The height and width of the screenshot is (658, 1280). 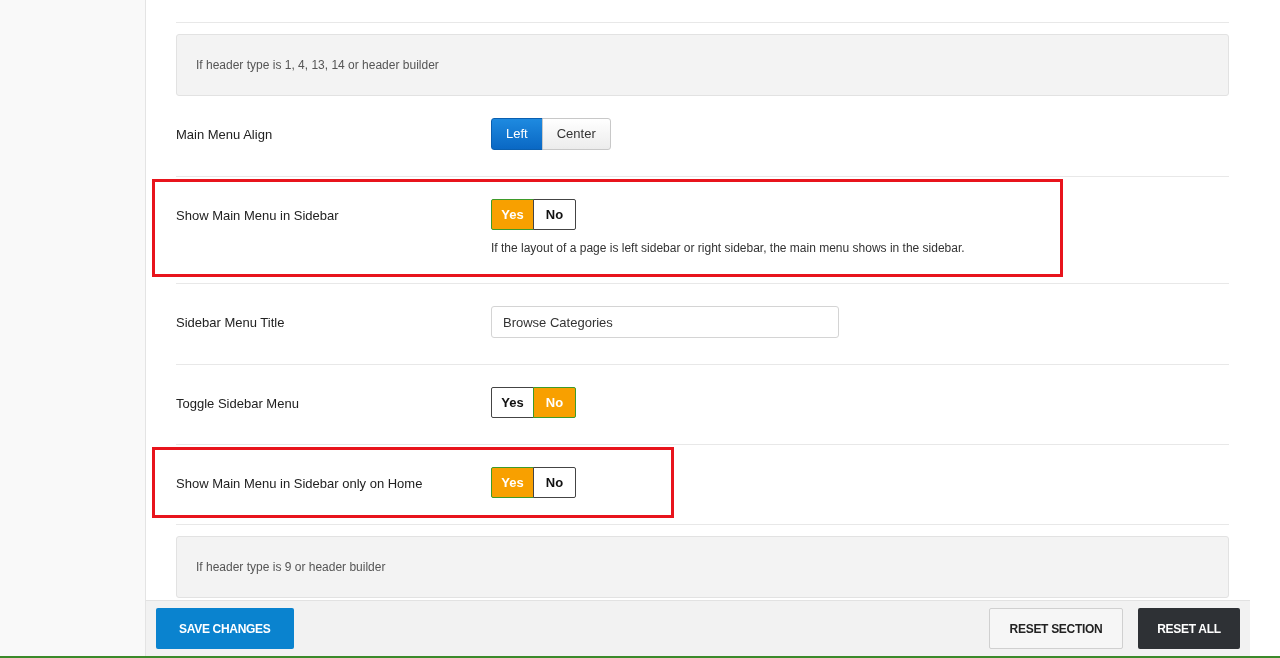 What do you see at coordinates (317, 65) in the screenshot?
I see `info-text: If header type is 1, 4, 13, 14 or header builder` at bounding box center [317, 65].